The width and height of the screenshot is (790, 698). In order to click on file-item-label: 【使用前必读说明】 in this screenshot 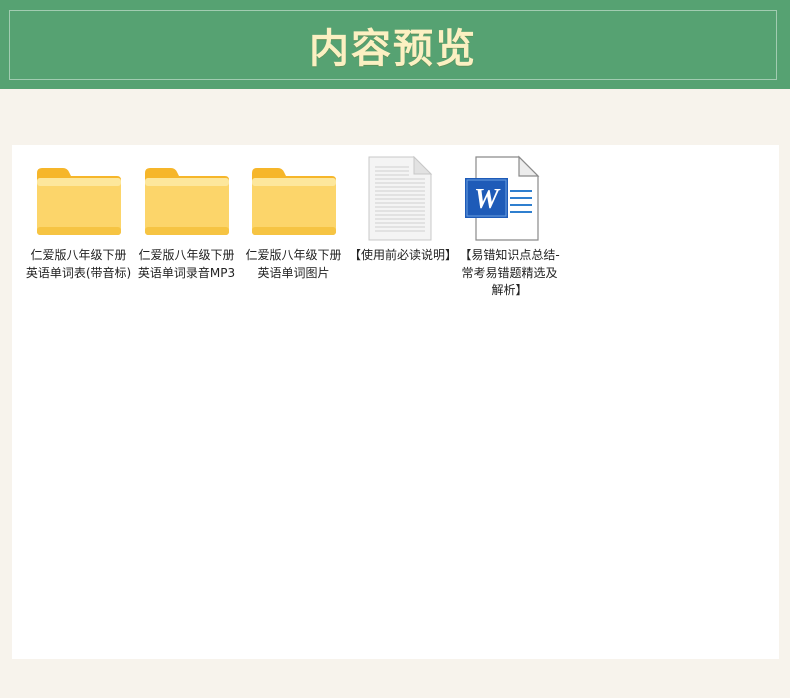, I will do `click(403, 255)`.